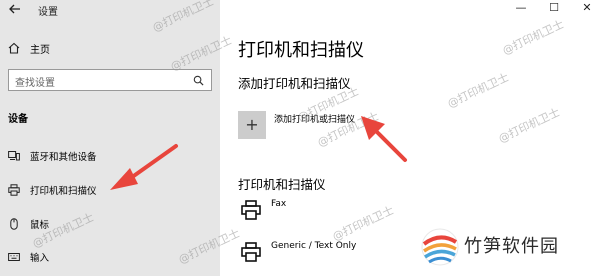 Image resolution: width=600 pixels, height=276 pixels. Describe the element at coordinates (110, 80) in the screenshot. I see `search-input: 查找设置` at that location.